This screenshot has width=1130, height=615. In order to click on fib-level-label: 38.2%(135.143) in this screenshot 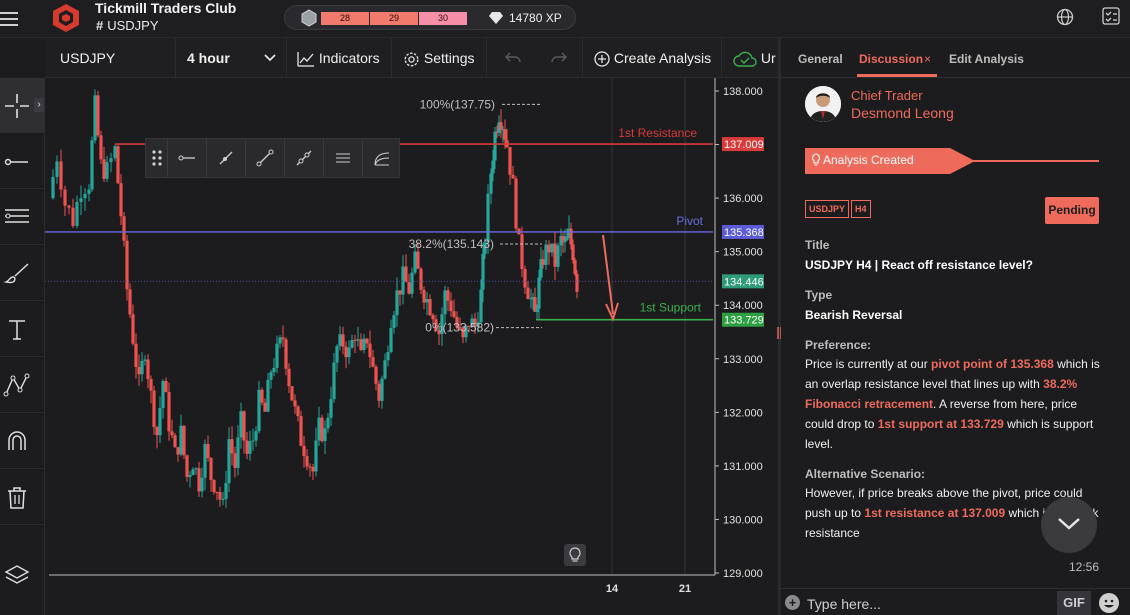, I will do `click(451, 244)`.